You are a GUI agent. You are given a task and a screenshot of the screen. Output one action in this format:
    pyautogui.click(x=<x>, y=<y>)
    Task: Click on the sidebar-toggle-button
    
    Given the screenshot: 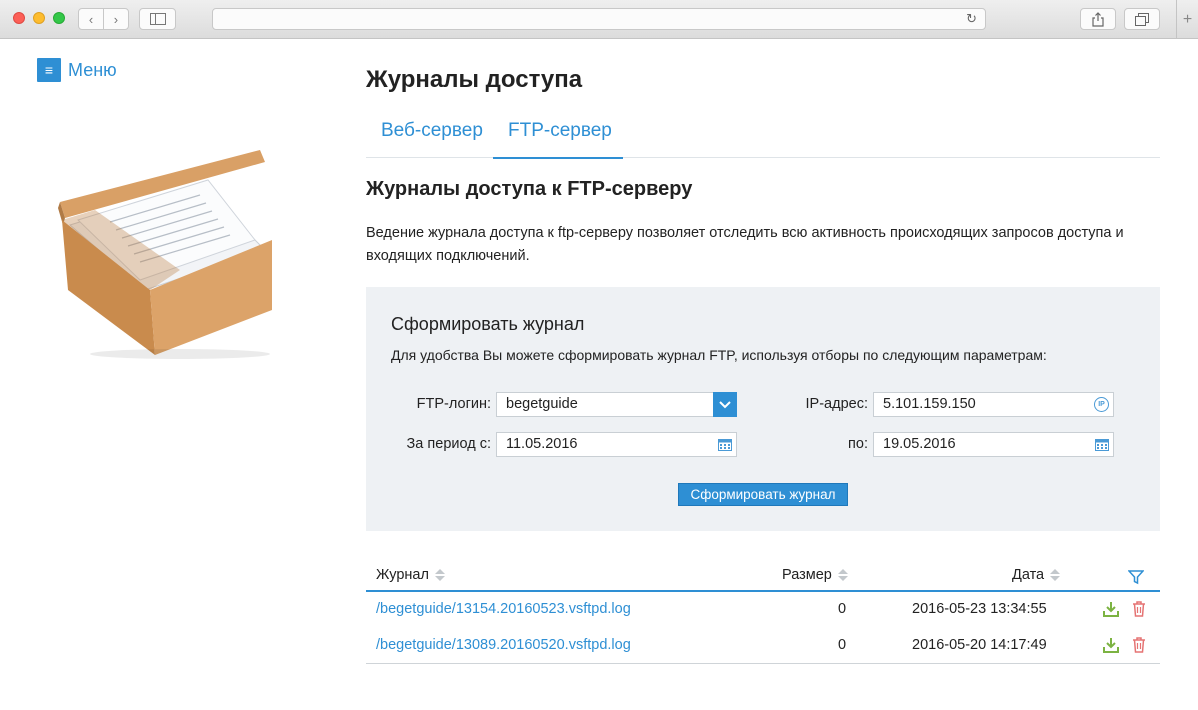 What is the action you would take?
    pyautogui.click(x=157, y=19)
    